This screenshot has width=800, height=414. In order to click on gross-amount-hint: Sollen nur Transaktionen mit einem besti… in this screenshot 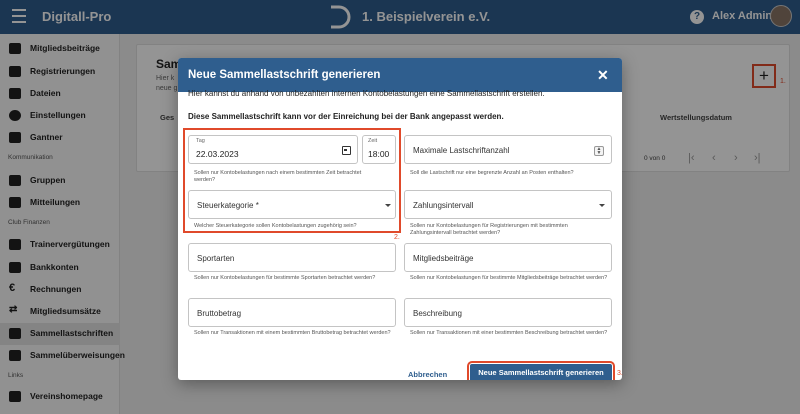, I will do `click(292, 333)`.